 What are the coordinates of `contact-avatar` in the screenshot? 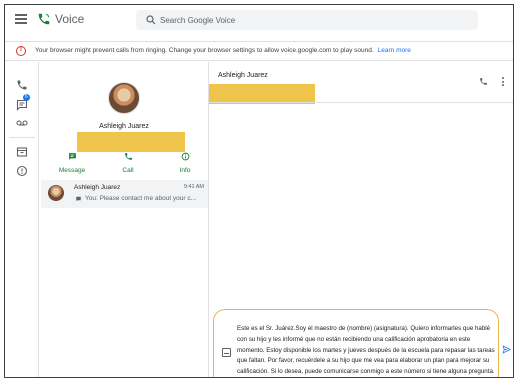 It's located at (124, 98).